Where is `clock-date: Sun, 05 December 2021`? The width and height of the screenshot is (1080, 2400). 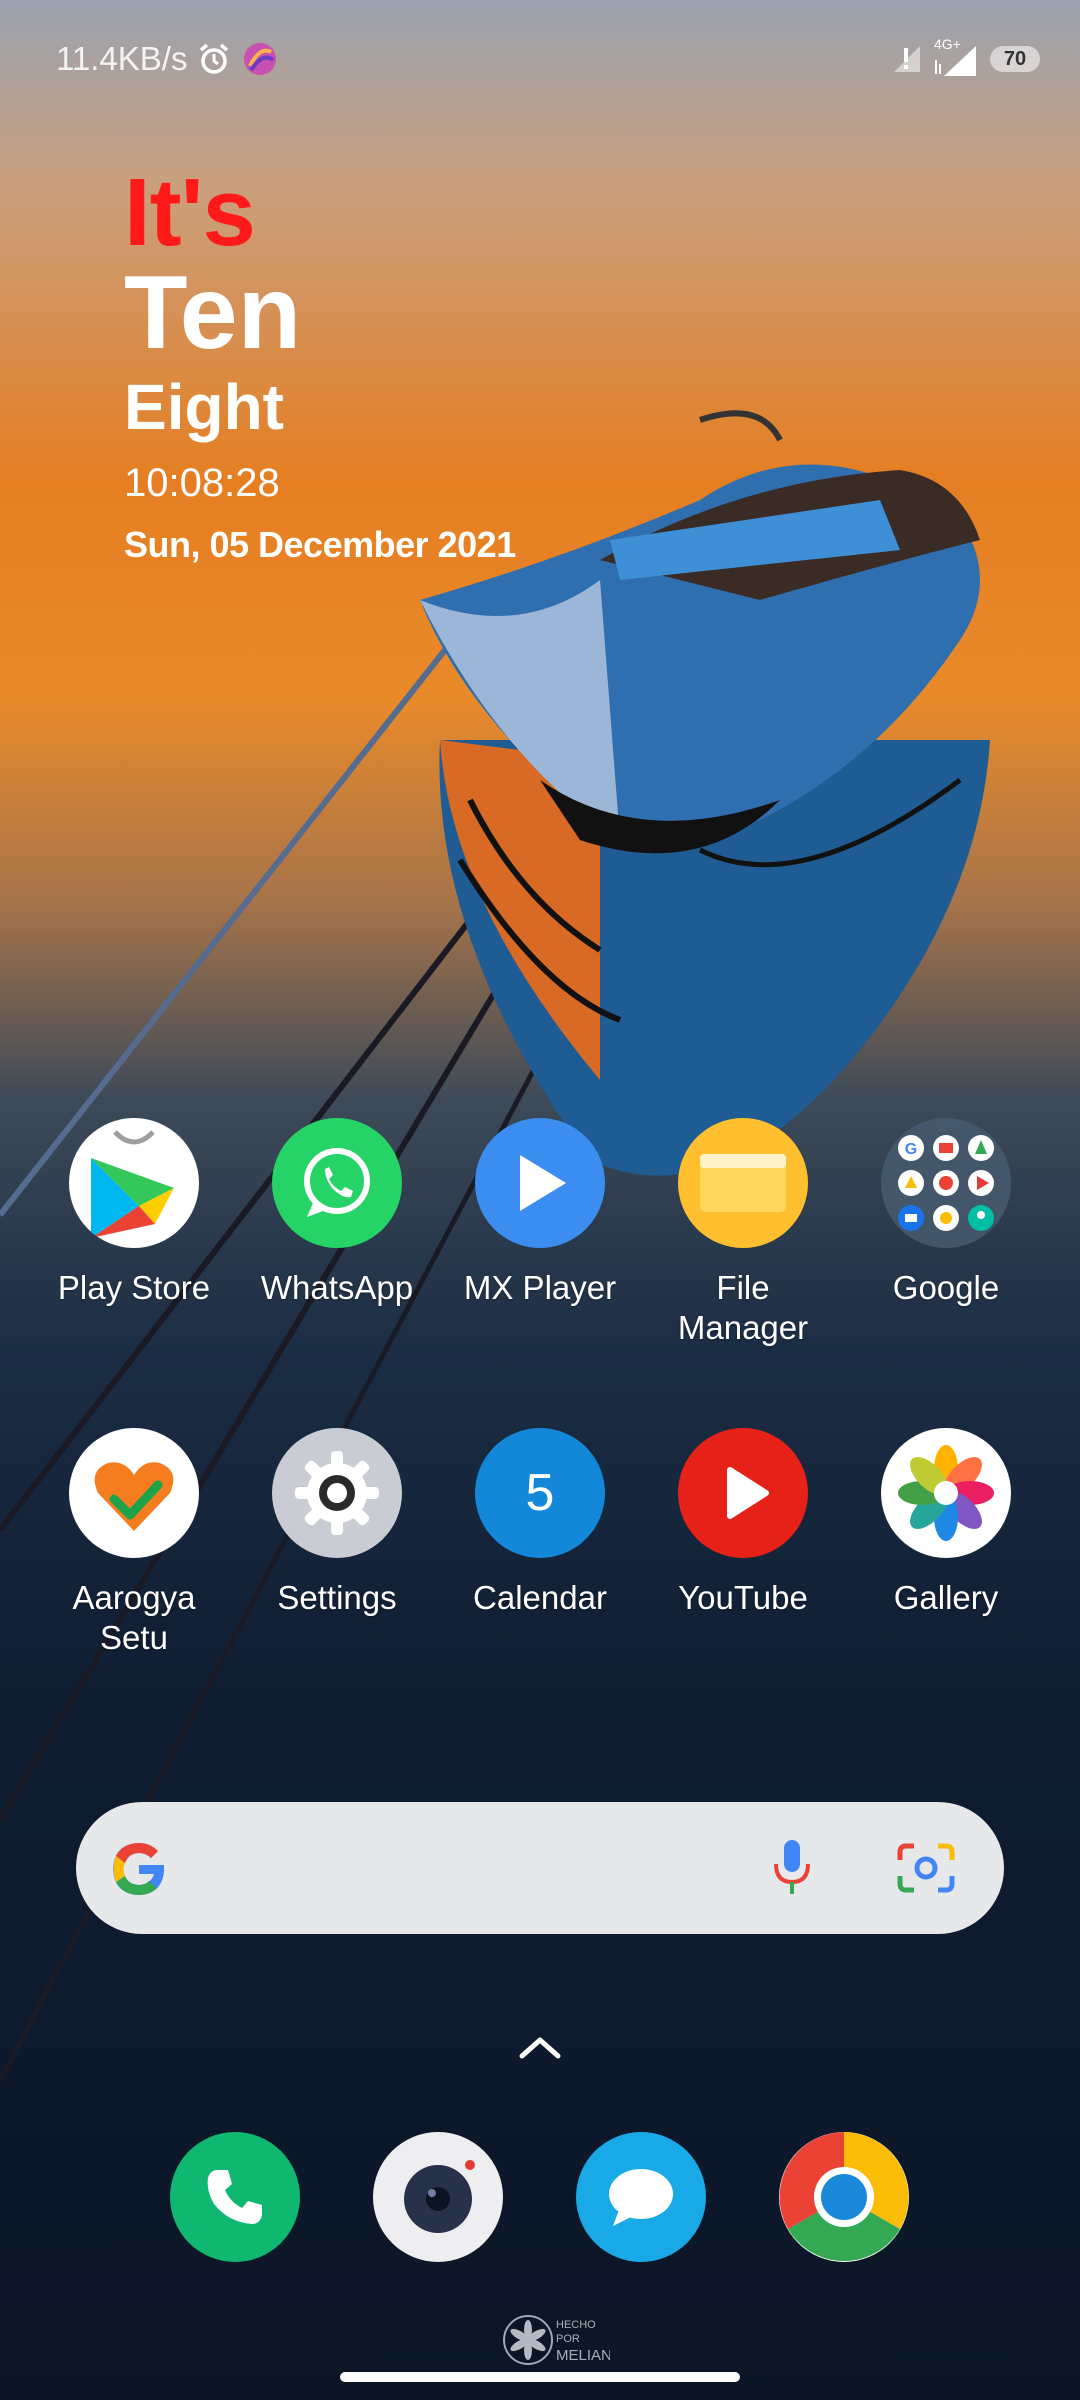
clock-date: Sun, 05 December 2021 is located at coordinates (320, 544).